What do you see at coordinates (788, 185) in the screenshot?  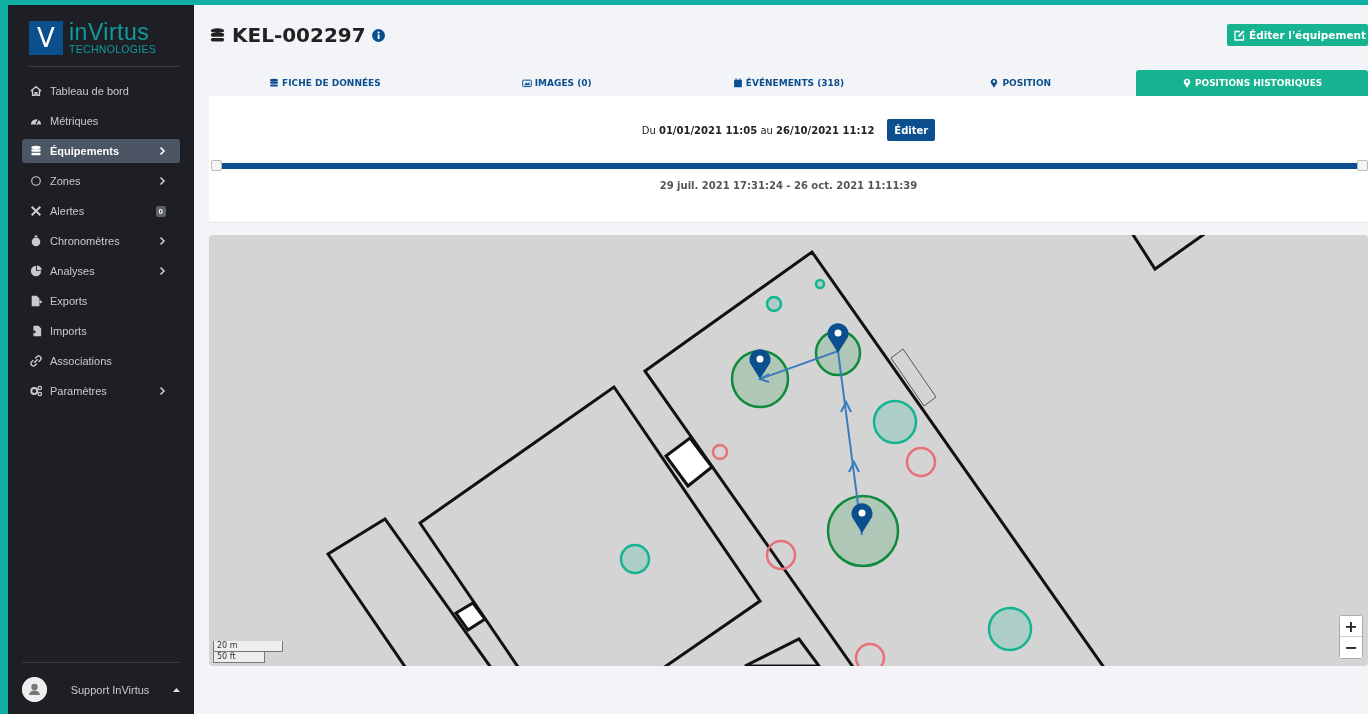 I see `selected-range-text: 29 juil. 2021 17:31:24 - 26 oct. 2021 11:11:39` at bounding box center [788, 185].